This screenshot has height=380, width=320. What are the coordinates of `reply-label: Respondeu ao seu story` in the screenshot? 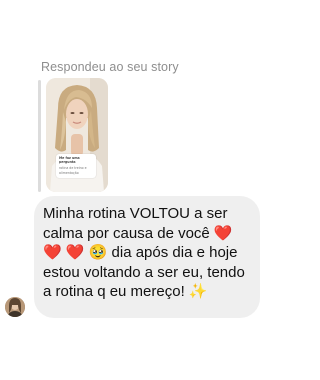 It's located at (110, 67).